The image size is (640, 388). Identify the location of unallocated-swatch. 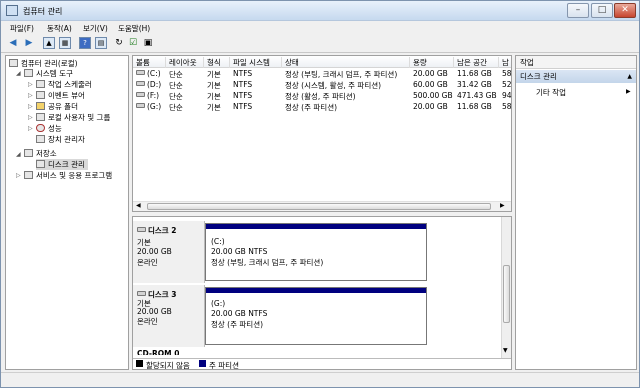
(139, 363).